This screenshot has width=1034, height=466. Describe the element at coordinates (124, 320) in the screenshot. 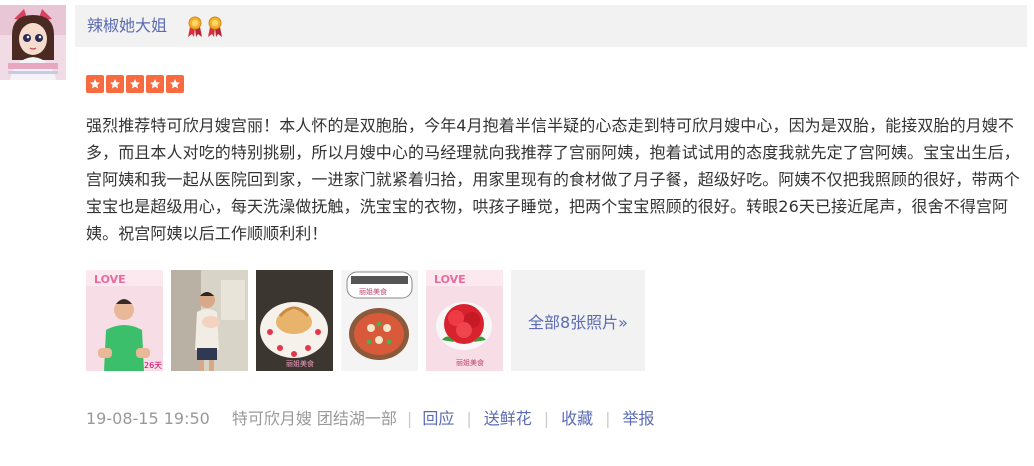

I see `photo-thumbnail: LOVE 26天` at that location.